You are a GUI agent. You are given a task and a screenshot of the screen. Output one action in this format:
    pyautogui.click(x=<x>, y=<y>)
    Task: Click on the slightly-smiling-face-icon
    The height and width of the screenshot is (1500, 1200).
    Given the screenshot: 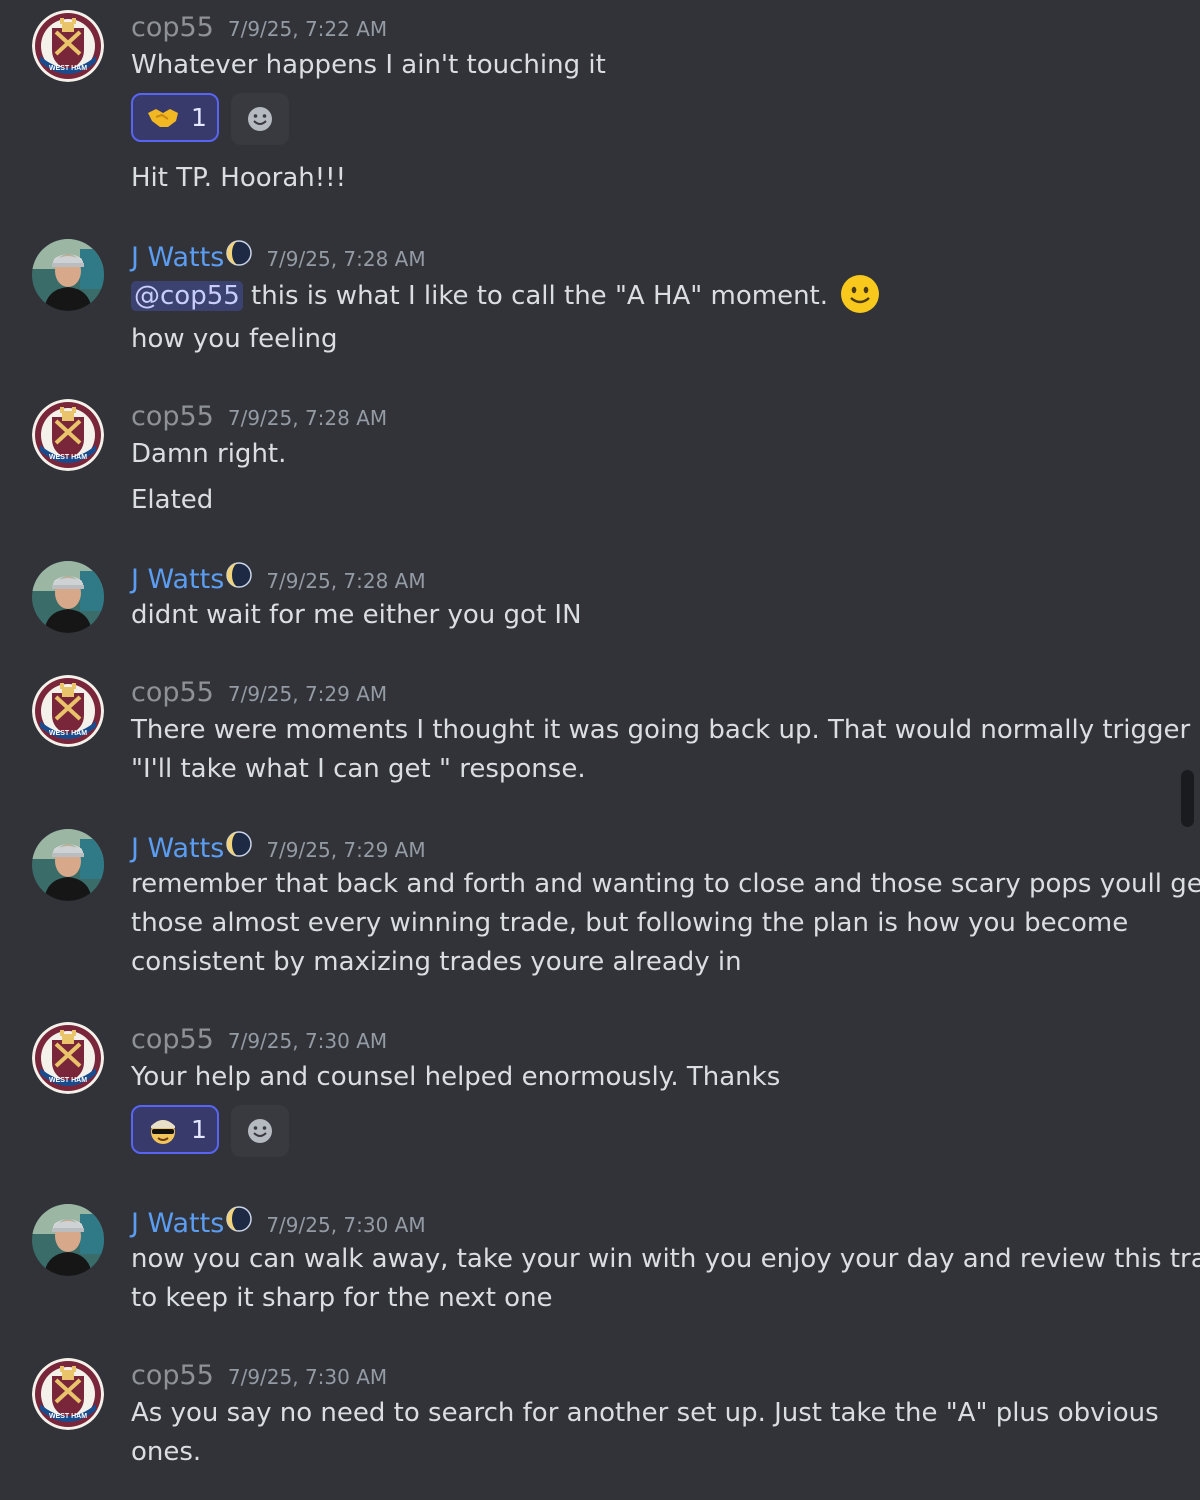 What is the action you would take?
    pyautogui.click(x=860, y=294)
    